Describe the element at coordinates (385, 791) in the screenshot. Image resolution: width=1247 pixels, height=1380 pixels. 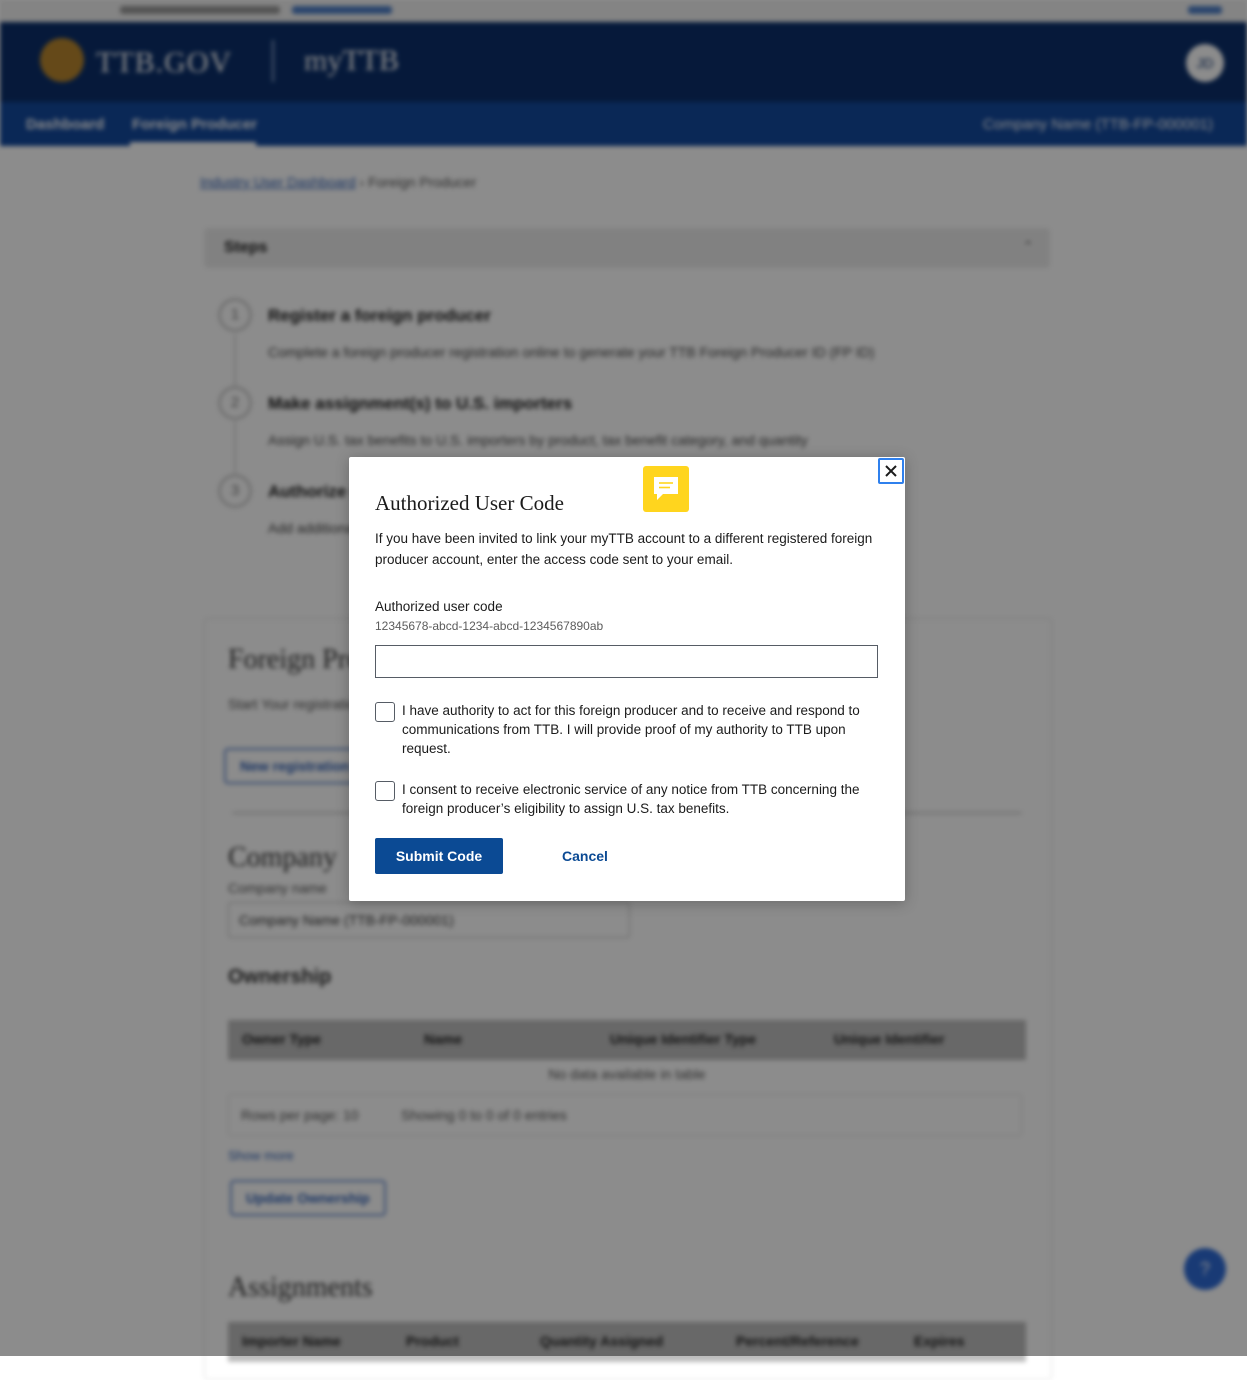
I see `consent-checkbox` at that location.